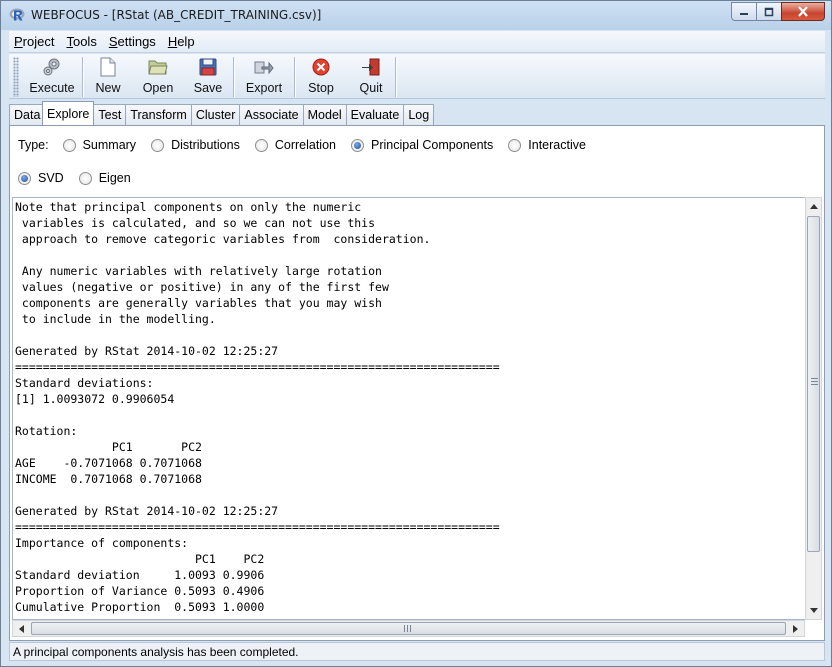 The height and width of the screenshot is (667, 832). I want to click on tab-associate: Associate, so click(271, 114).